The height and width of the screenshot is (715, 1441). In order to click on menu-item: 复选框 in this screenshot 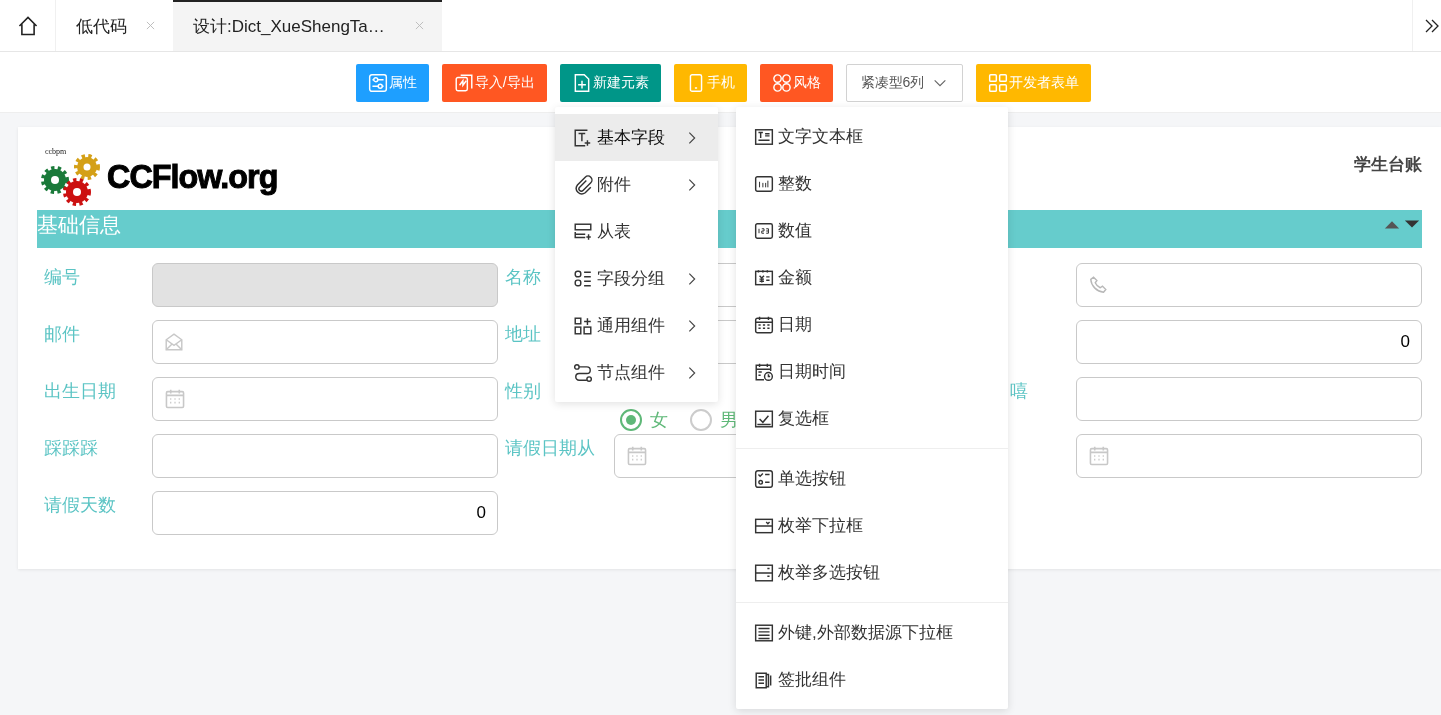, I will do `click(872, 418)`.